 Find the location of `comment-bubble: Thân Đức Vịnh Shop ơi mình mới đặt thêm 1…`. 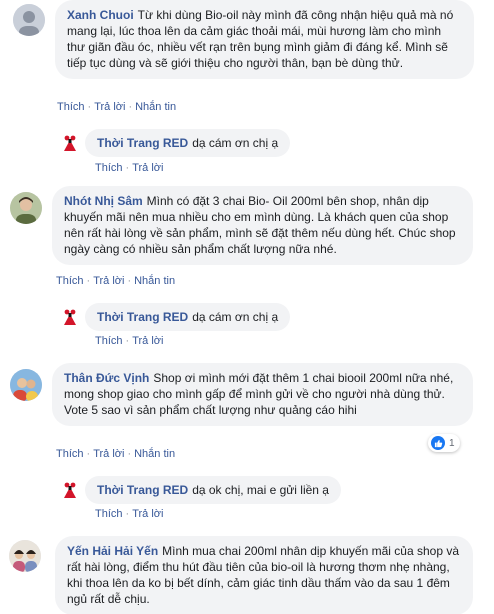

comment-bubble: Thân Đức Vịnh Shop ơi mình mới đặt thêm 1… is located at coordinates (262, 394).